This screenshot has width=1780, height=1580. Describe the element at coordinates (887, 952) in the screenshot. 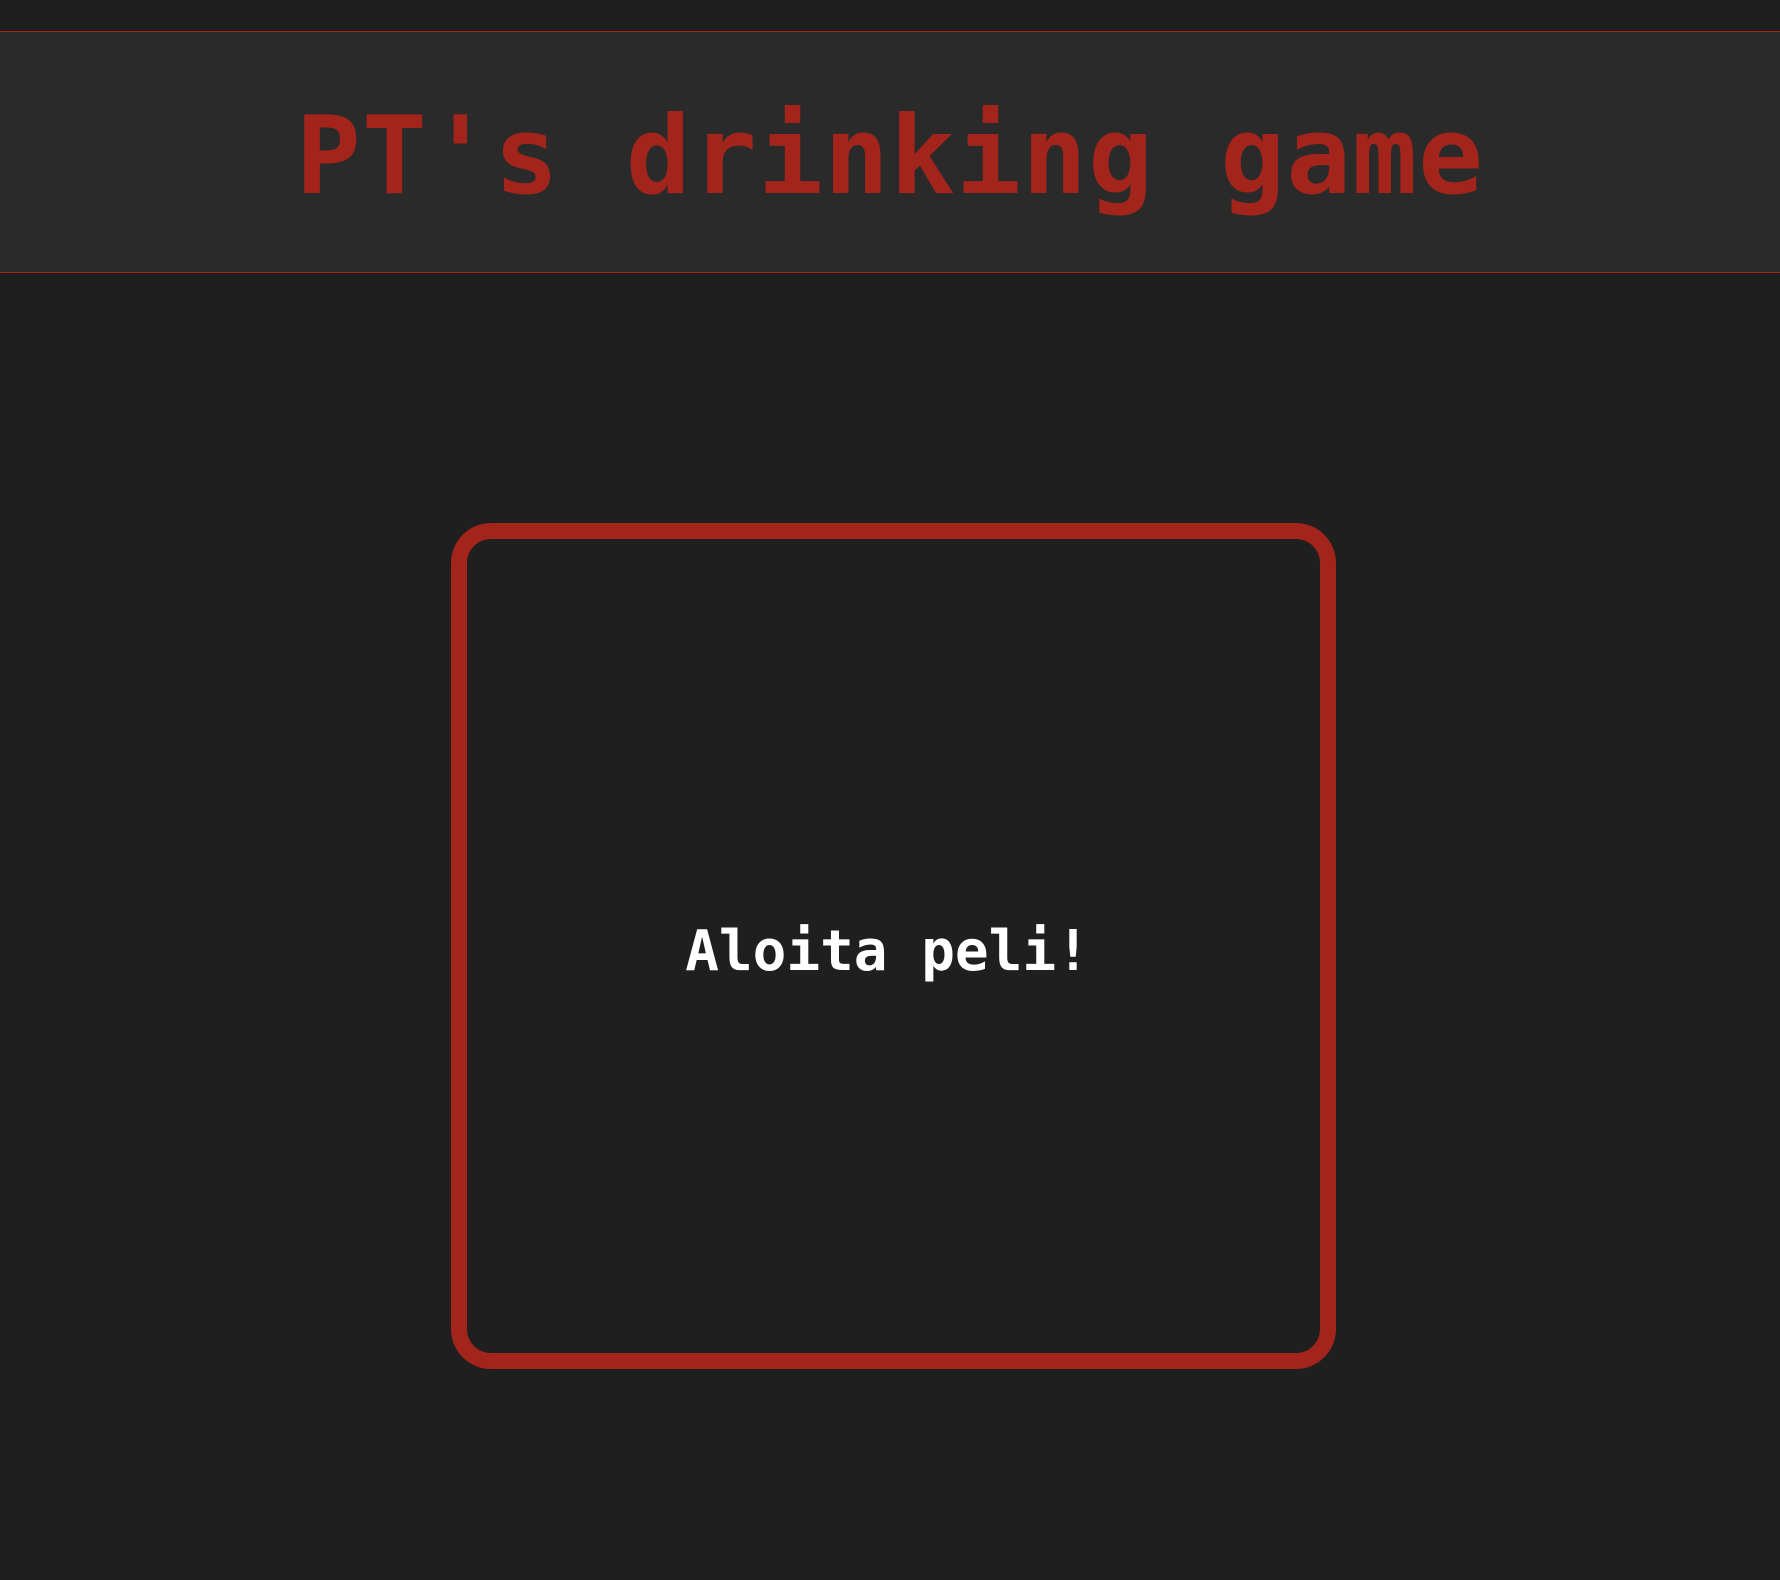

I see `start-game-label: Aloita peli!` at that location.